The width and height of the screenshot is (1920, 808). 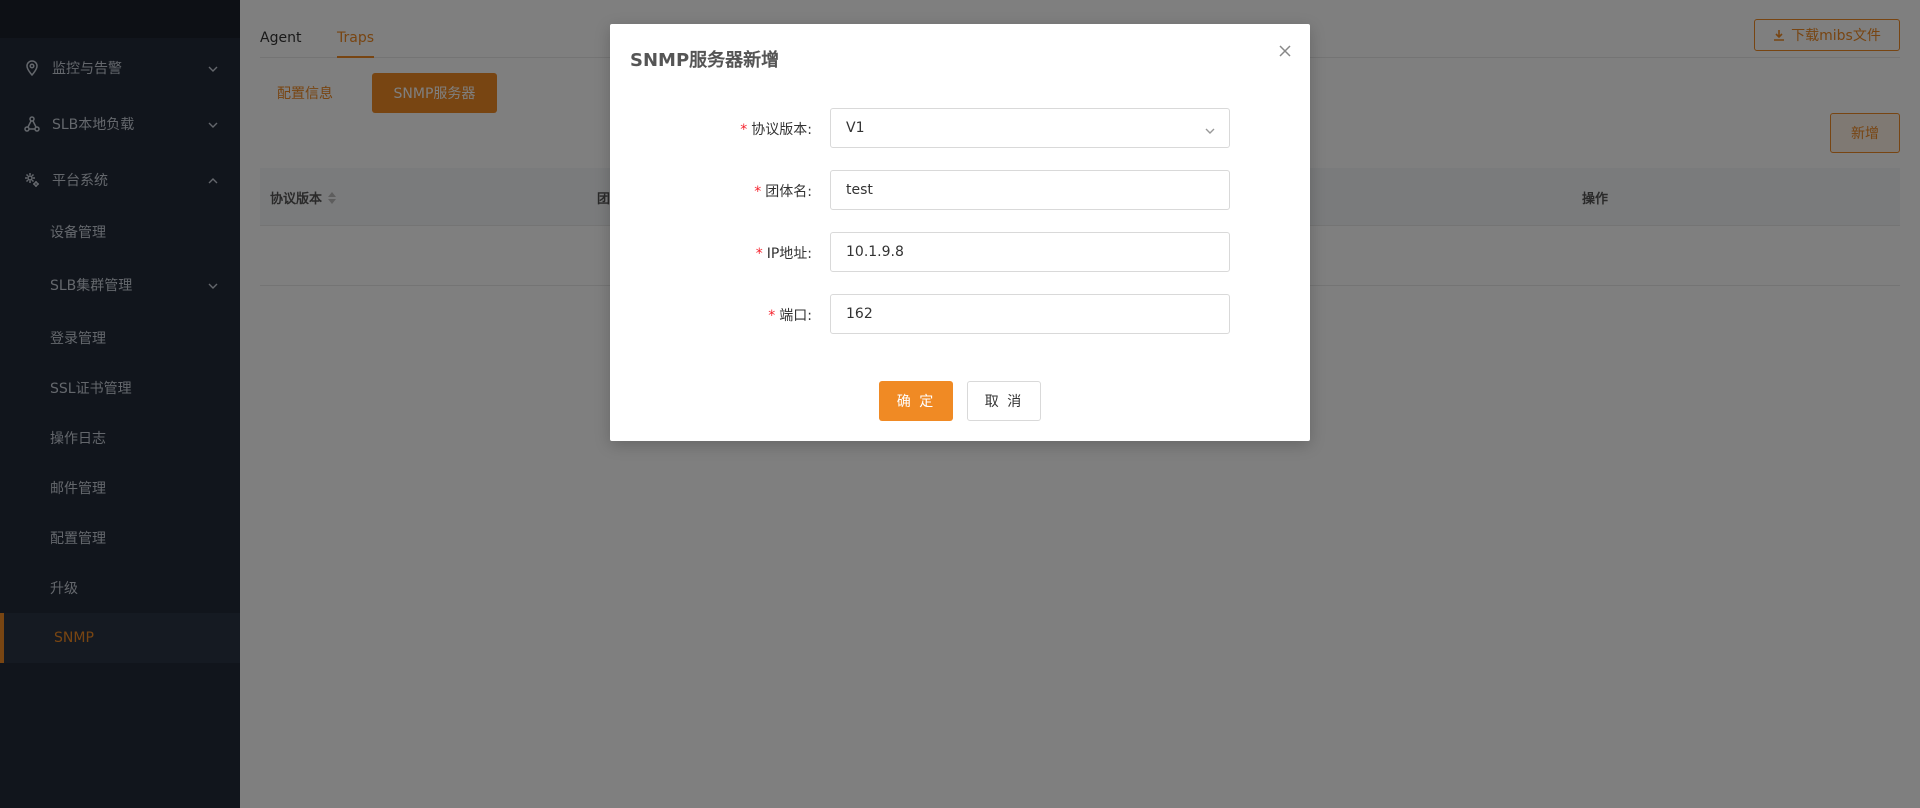 I want to click on field-label: * 协议版本:, so click(x=776, y=129).